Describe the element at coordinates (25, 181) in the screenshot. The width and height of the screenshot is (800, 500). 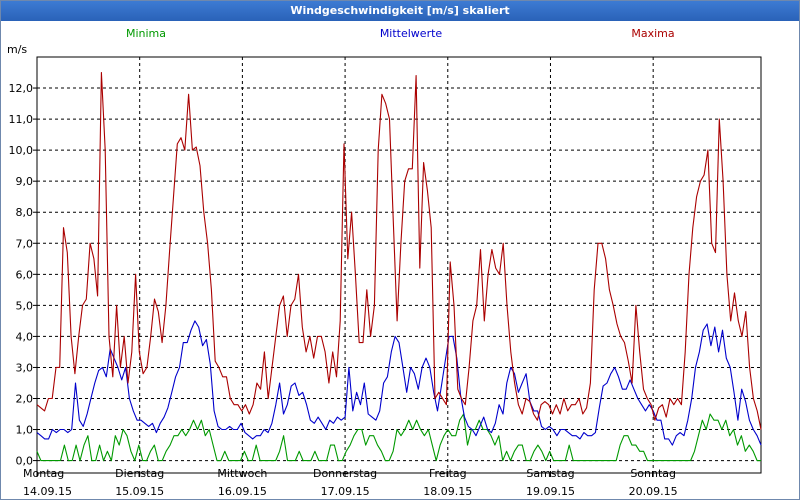
I see `y-tick-label: 9,0` at that location.